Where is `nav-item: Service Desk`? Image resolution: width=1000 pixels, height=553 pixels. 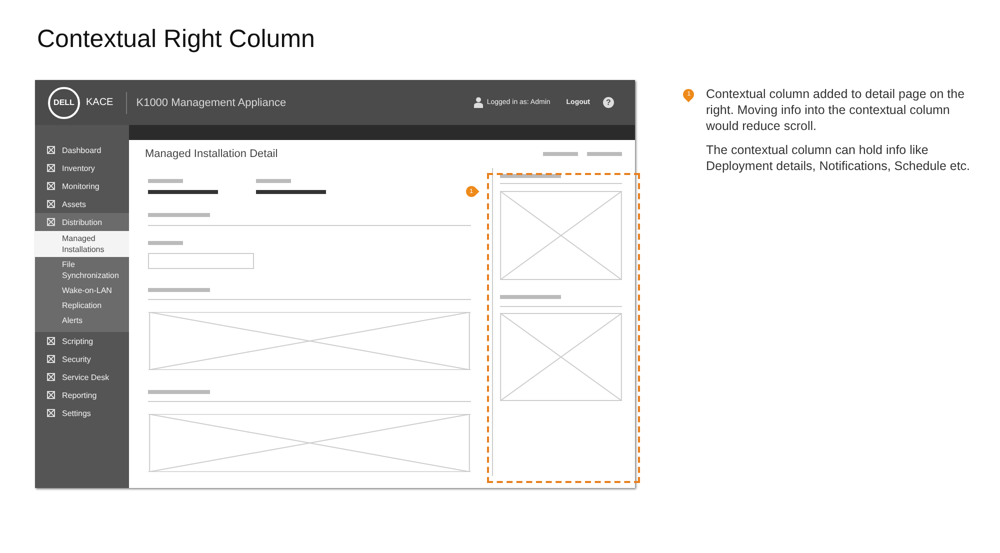 nav-item: Service Desk is located at coordinates (82, 377).